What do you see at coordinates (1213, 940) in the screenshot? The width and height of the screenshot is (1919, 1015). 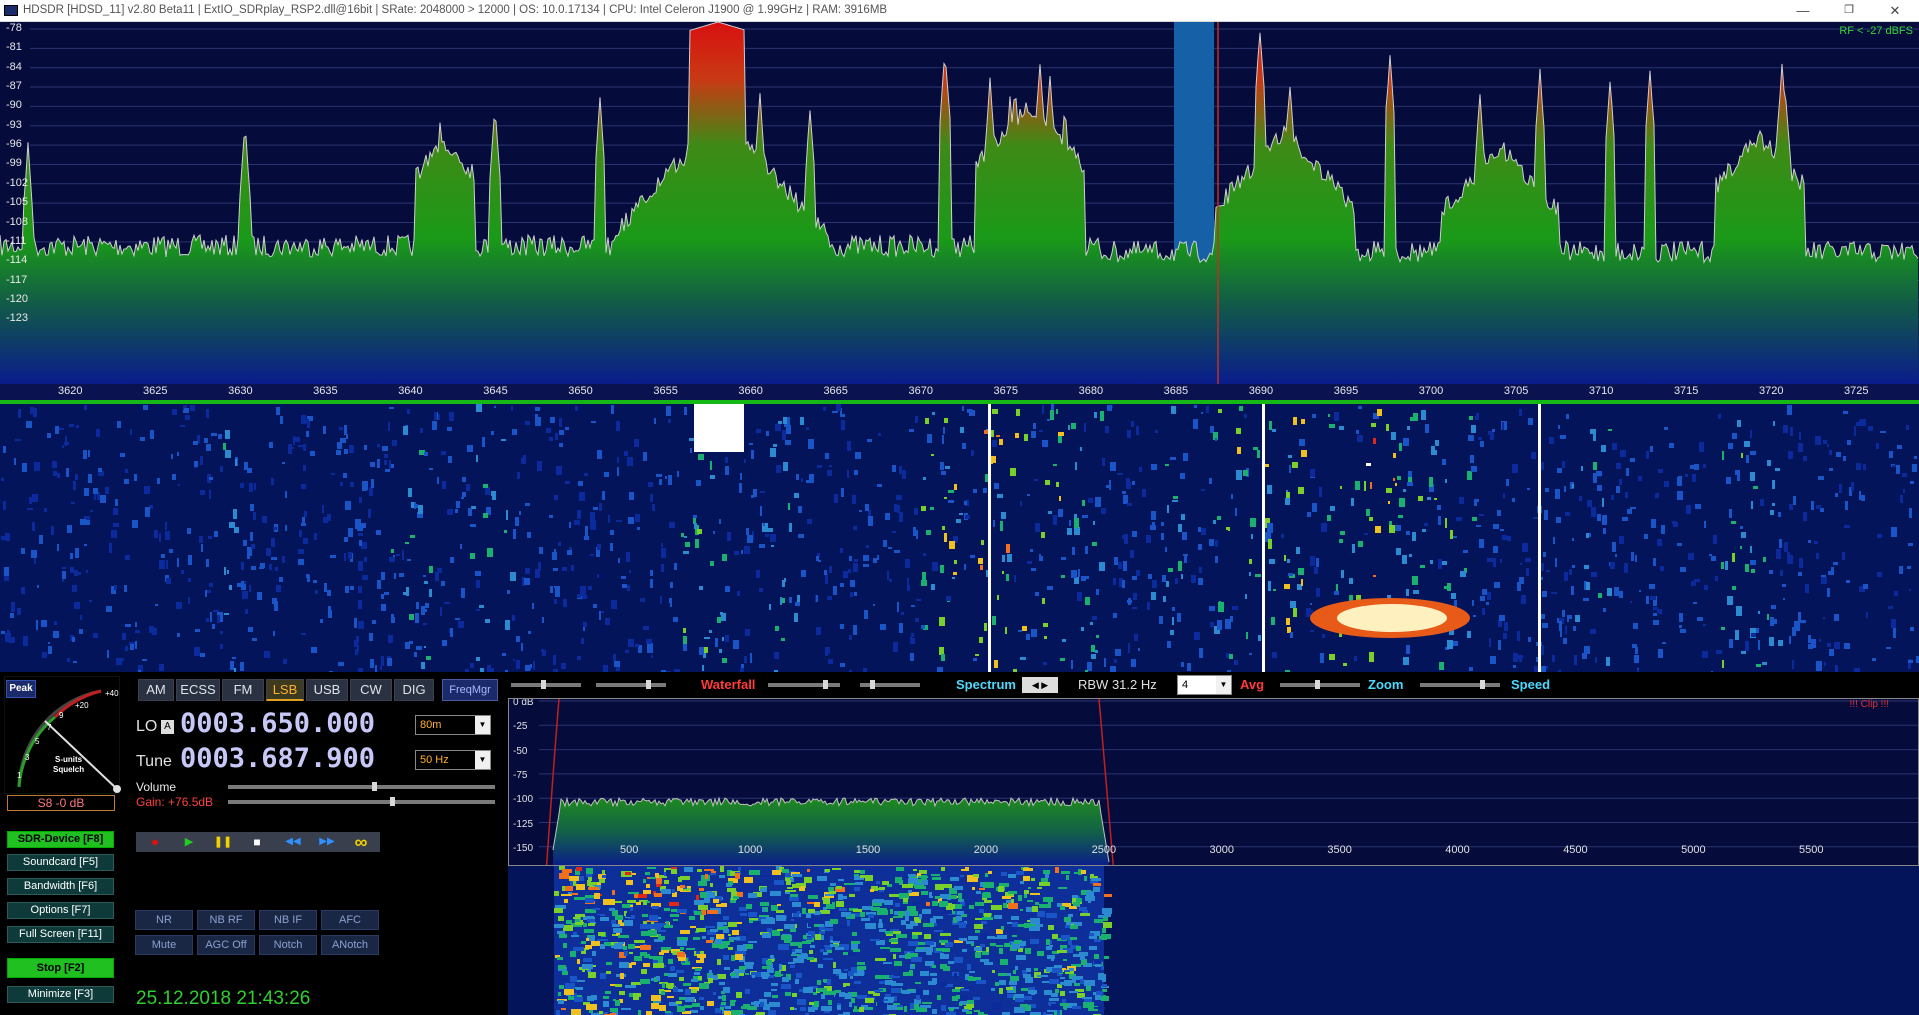 I see `audio-waterfall-display` at bounding box center [1213, 940].